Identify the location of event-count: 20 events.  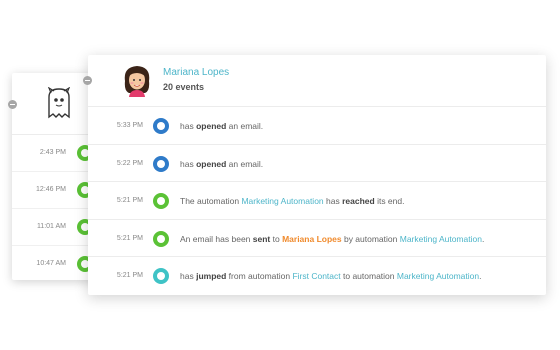
(184, 87).